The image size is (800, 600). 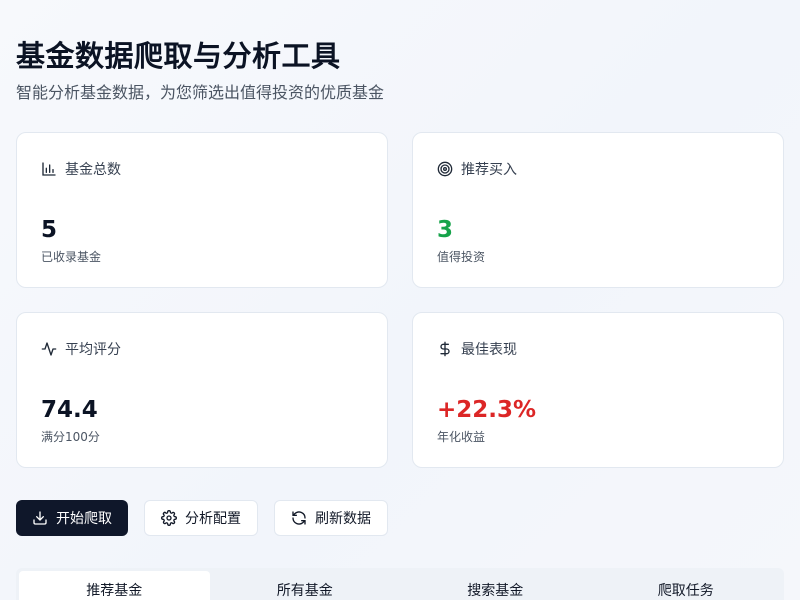 I want to click on stat-card-total-funds: 基金总数 5 已收录基金, so click(x=202, y=210).